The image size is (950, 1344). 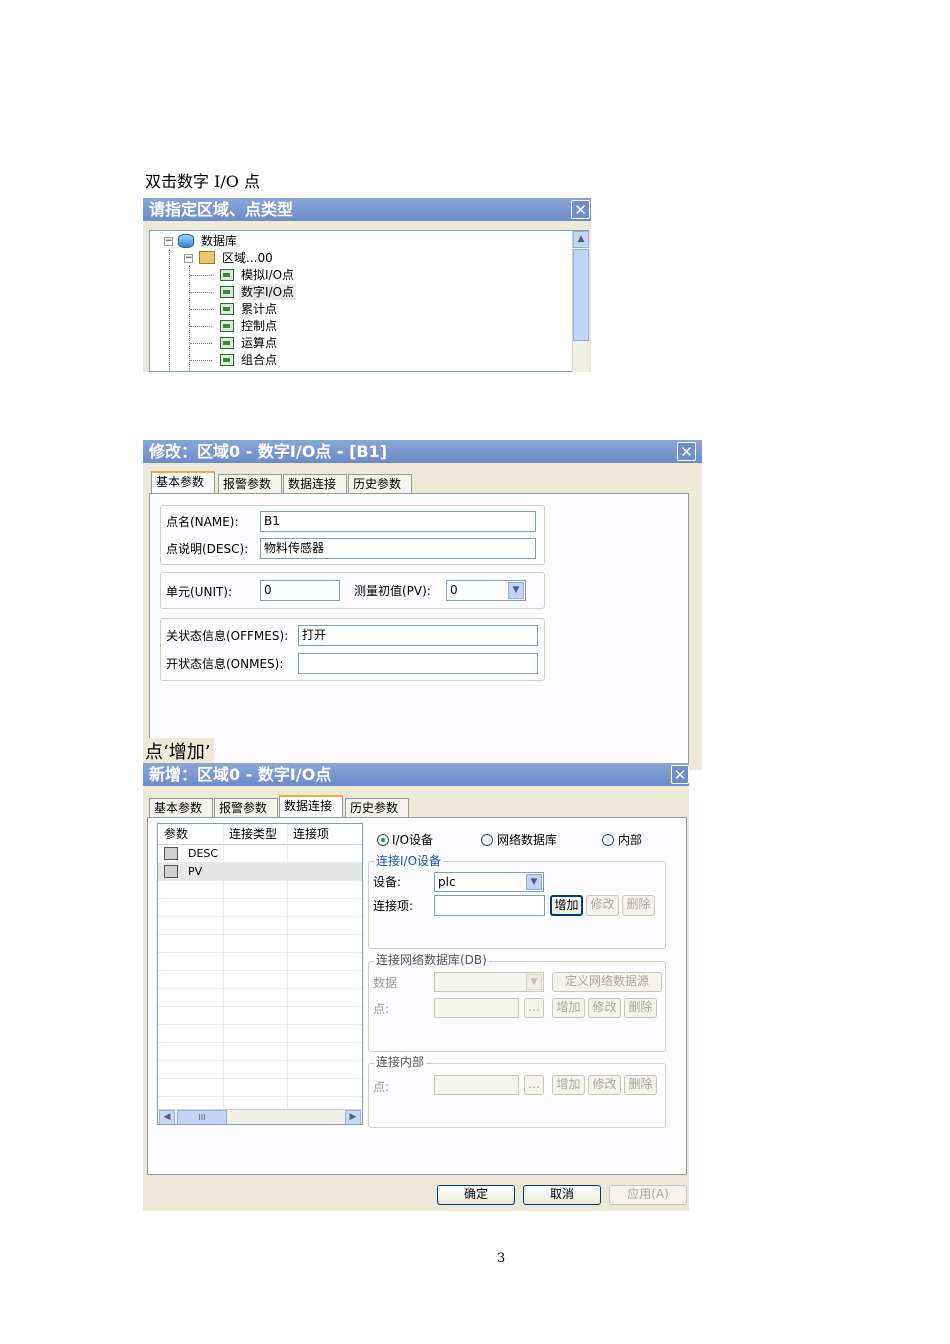 I want to click on col-param: 参数, so click(x=190, y=834).